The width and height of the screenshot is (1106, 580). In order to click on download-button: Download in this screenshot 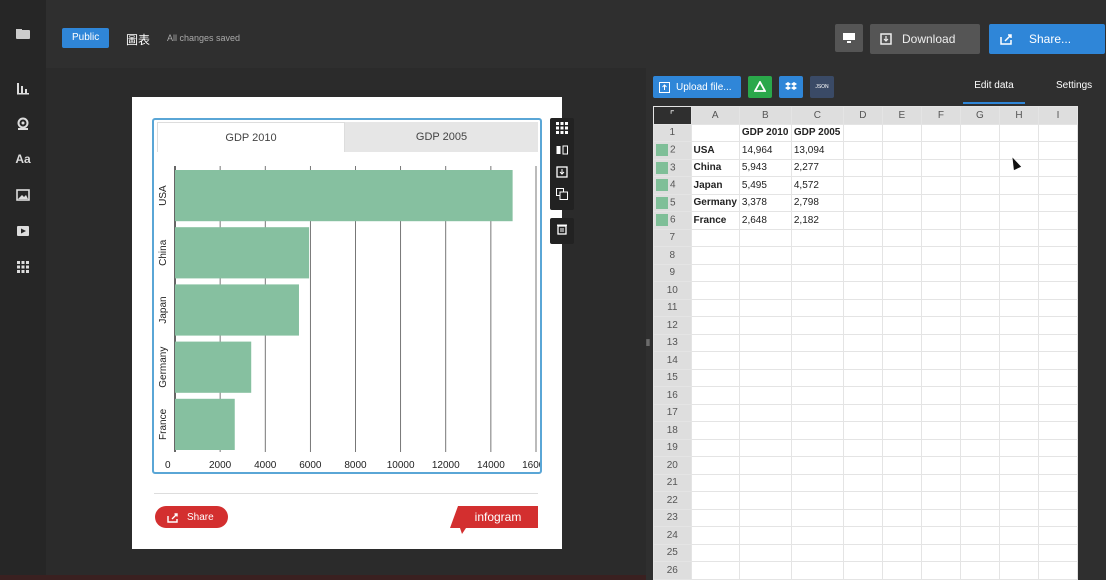, I will do `click(925, 39)`.